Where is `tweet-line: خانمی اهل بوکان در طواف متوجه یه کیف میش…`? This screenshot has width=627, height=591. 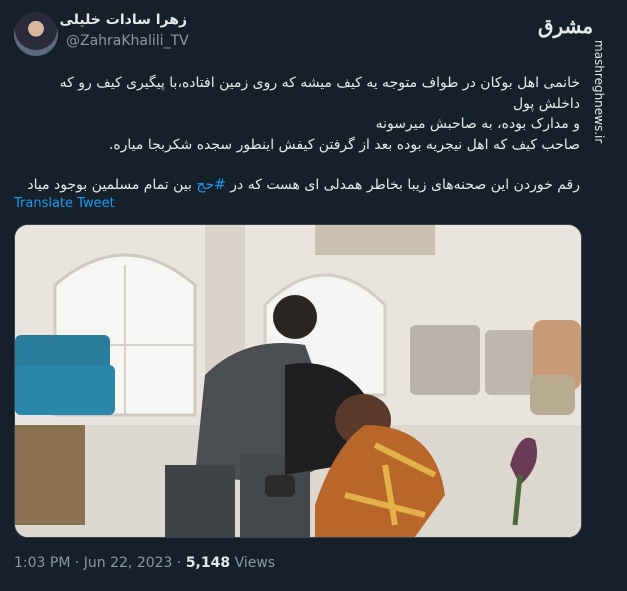 tweet-line: خانمی اهل بوکان در طواف متوجه یه کیف میش… is located at coordinates (319, 93).